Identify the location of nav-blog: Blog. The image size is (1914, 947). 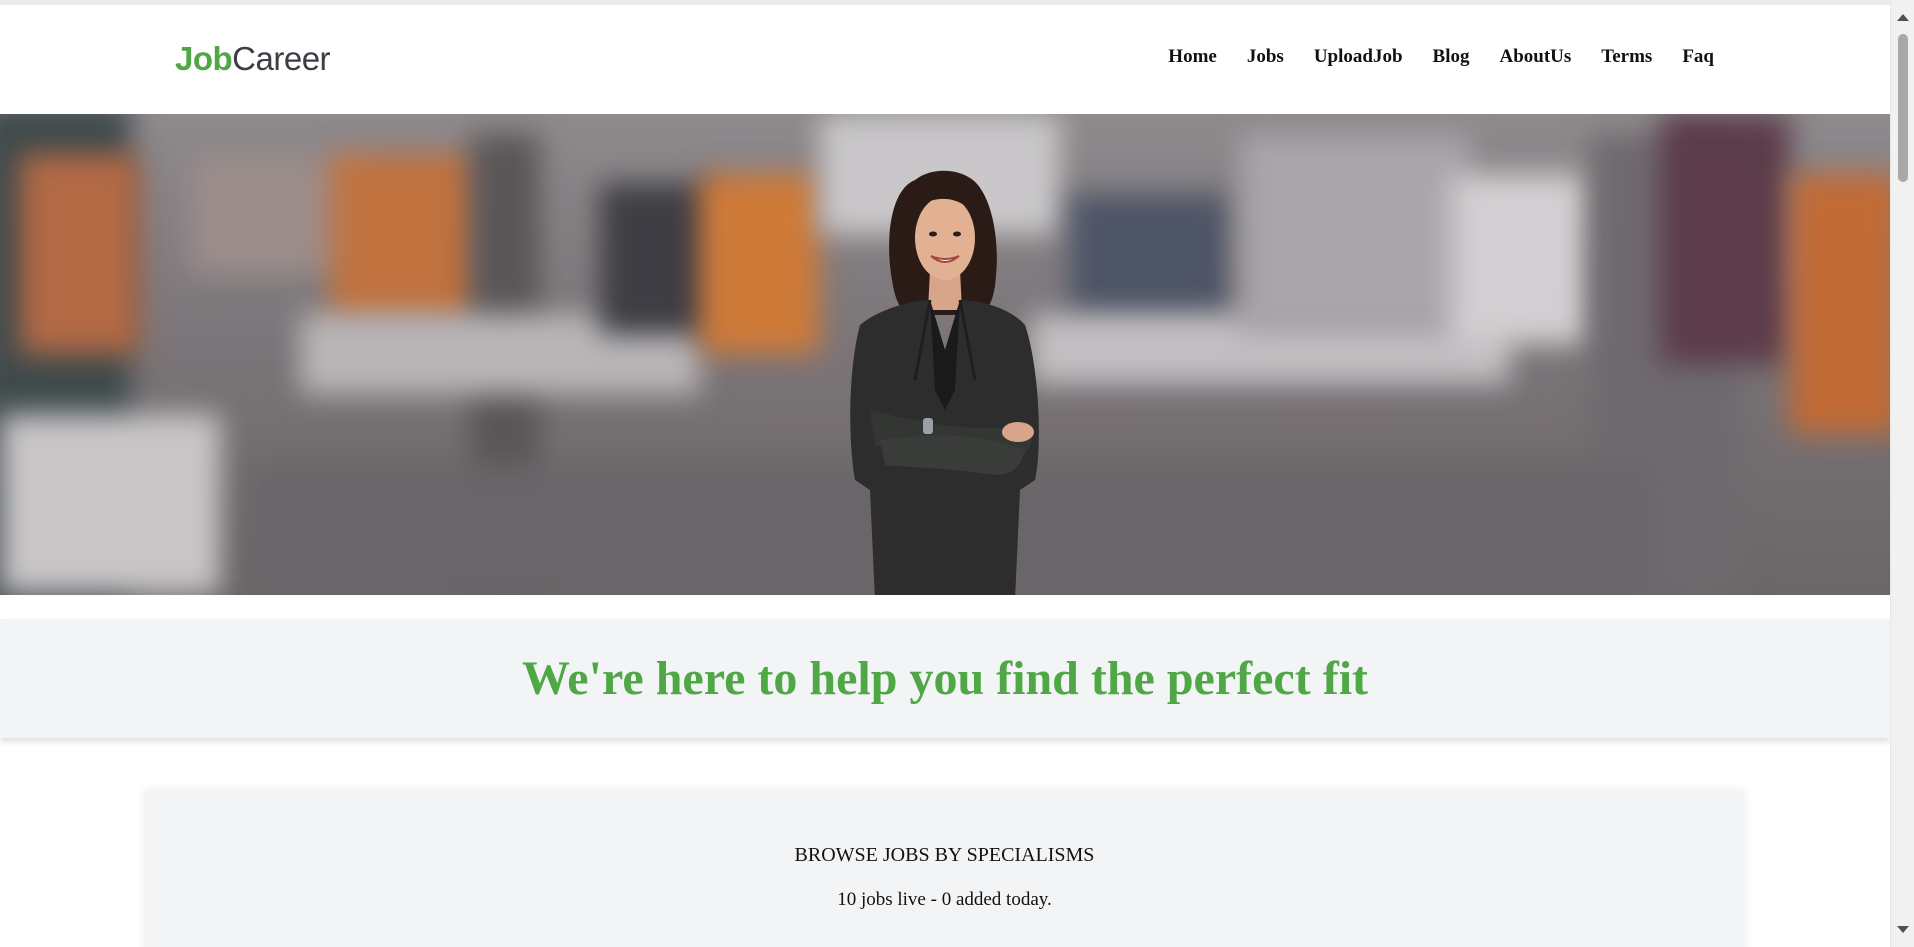
(1451, 57).